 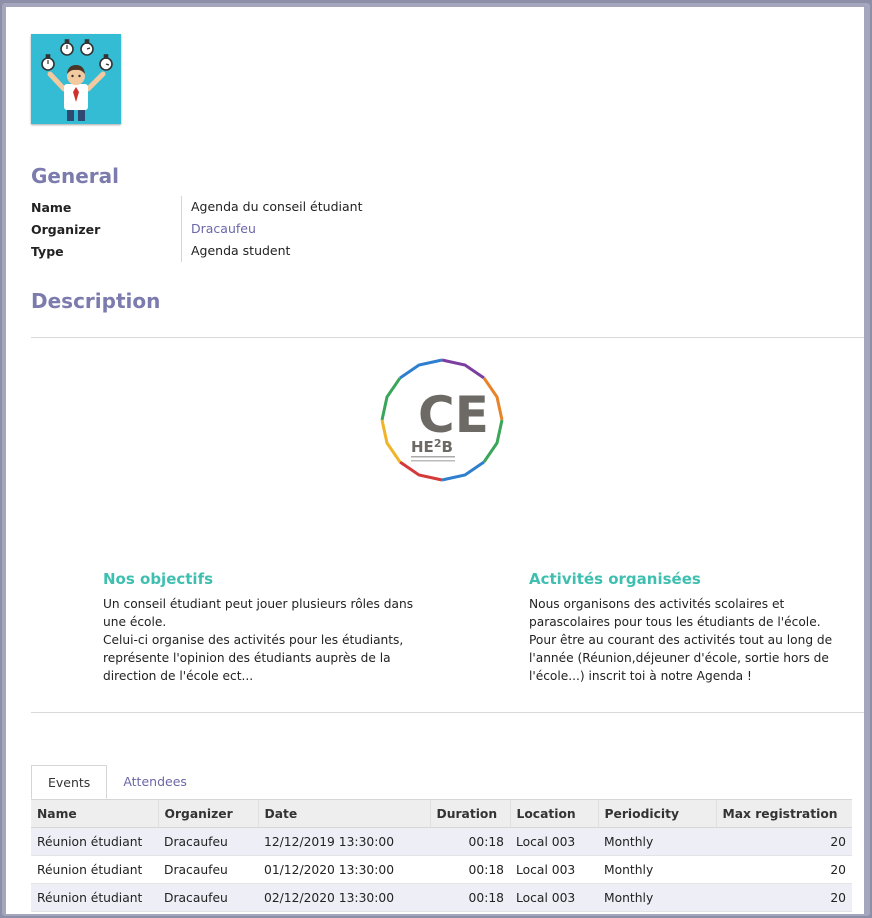 What do you see at coordinates (432, 446) in the screenshot?
I see `svg-text: HE2B` at bounding box center [432, 446].